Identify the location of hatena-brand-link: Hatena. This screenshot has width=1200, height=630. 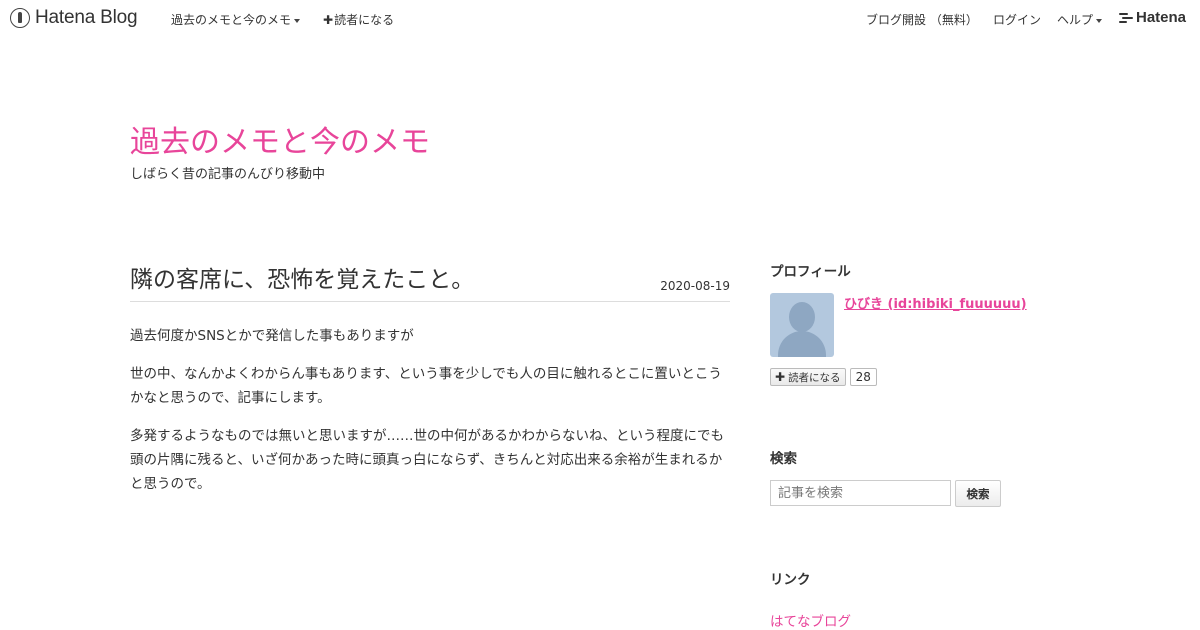
(1152, 17).